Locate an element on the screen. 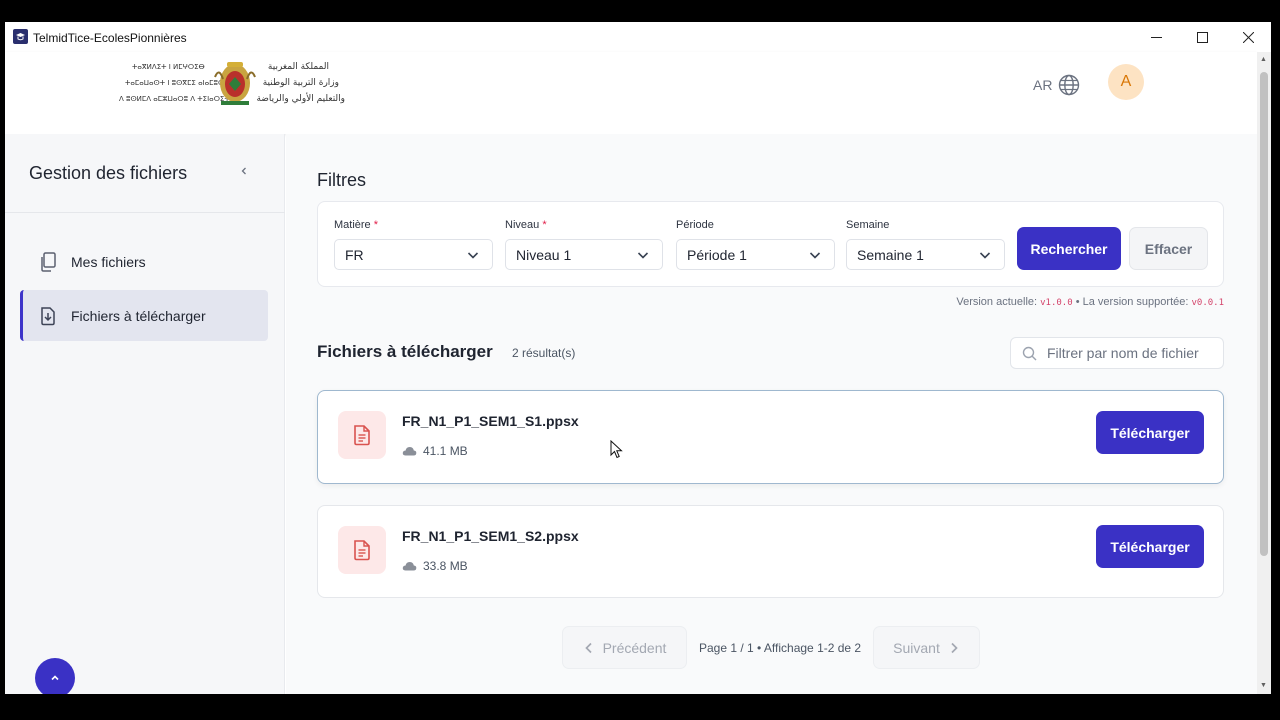 Image resolution: width=1280 pixels, height=720 pixels. filters-heading: Filtres is located at coordinates (341, 180).